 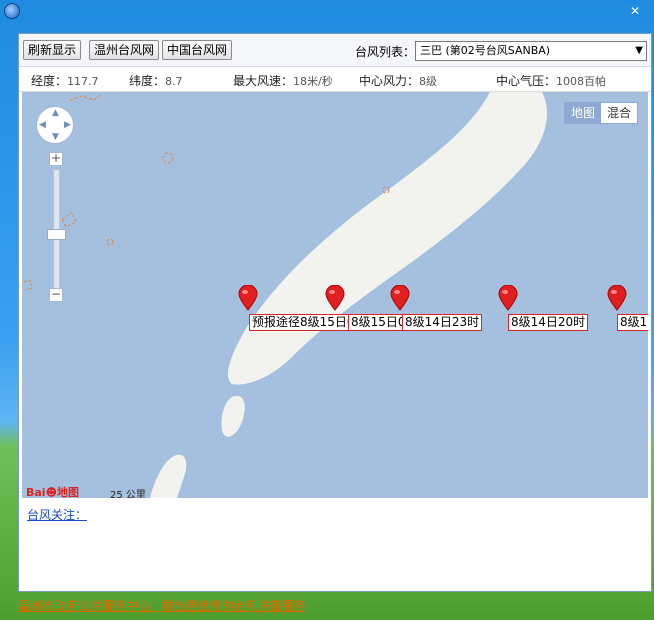 I want to click on pan-left-icon: ◀, so click(x=42, y=125).